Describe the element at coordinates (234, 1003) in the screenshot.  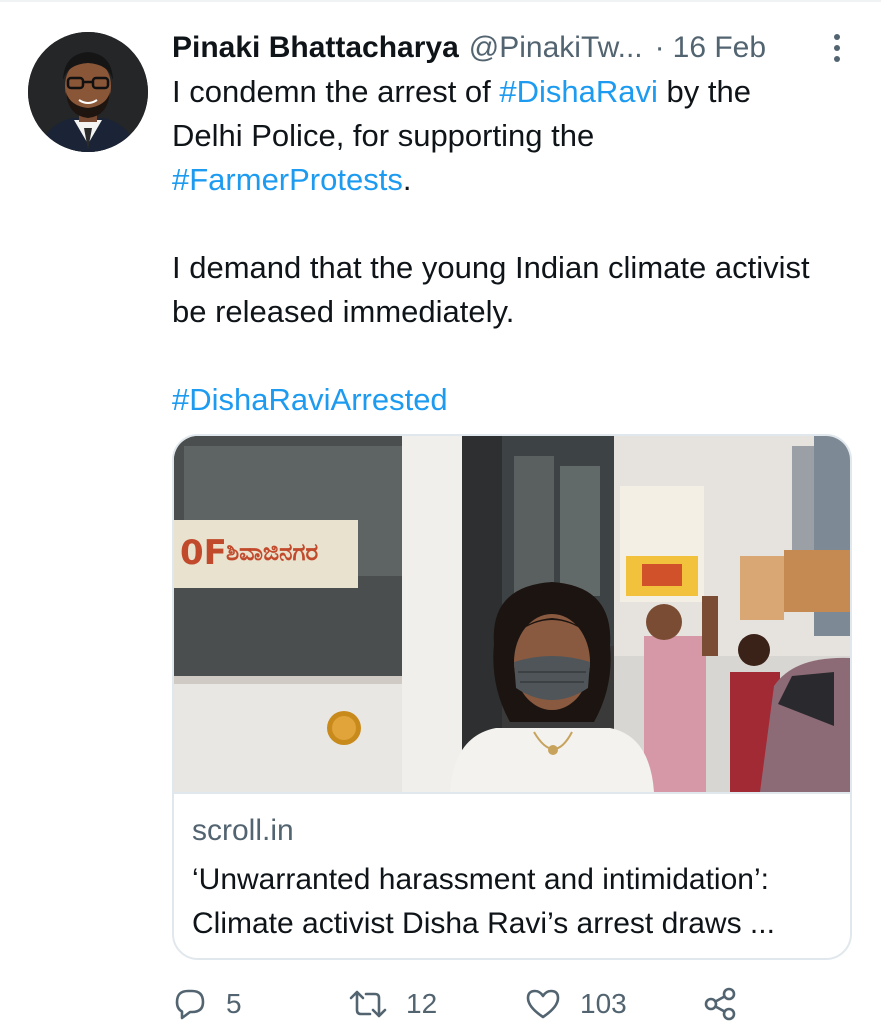
I see `reply-count: 5` at that location.